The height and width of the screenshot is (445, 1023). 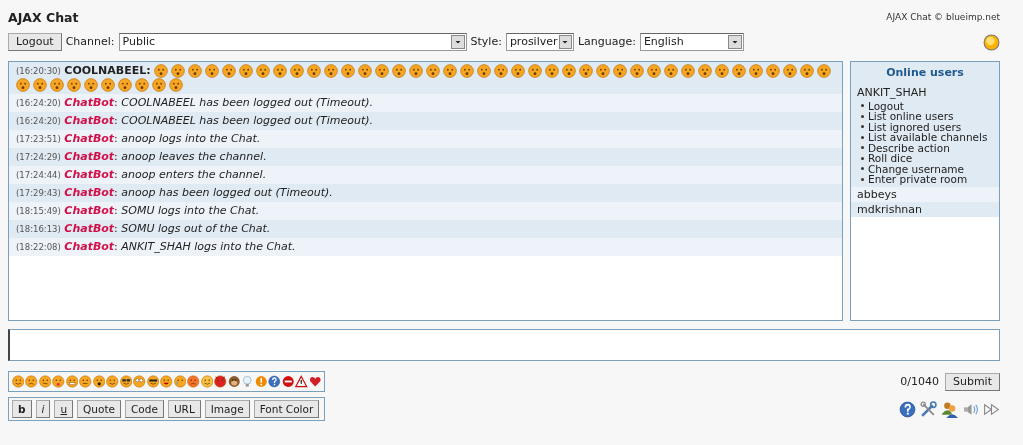 I want to click on warning-icon, so click(x=301, y=381).